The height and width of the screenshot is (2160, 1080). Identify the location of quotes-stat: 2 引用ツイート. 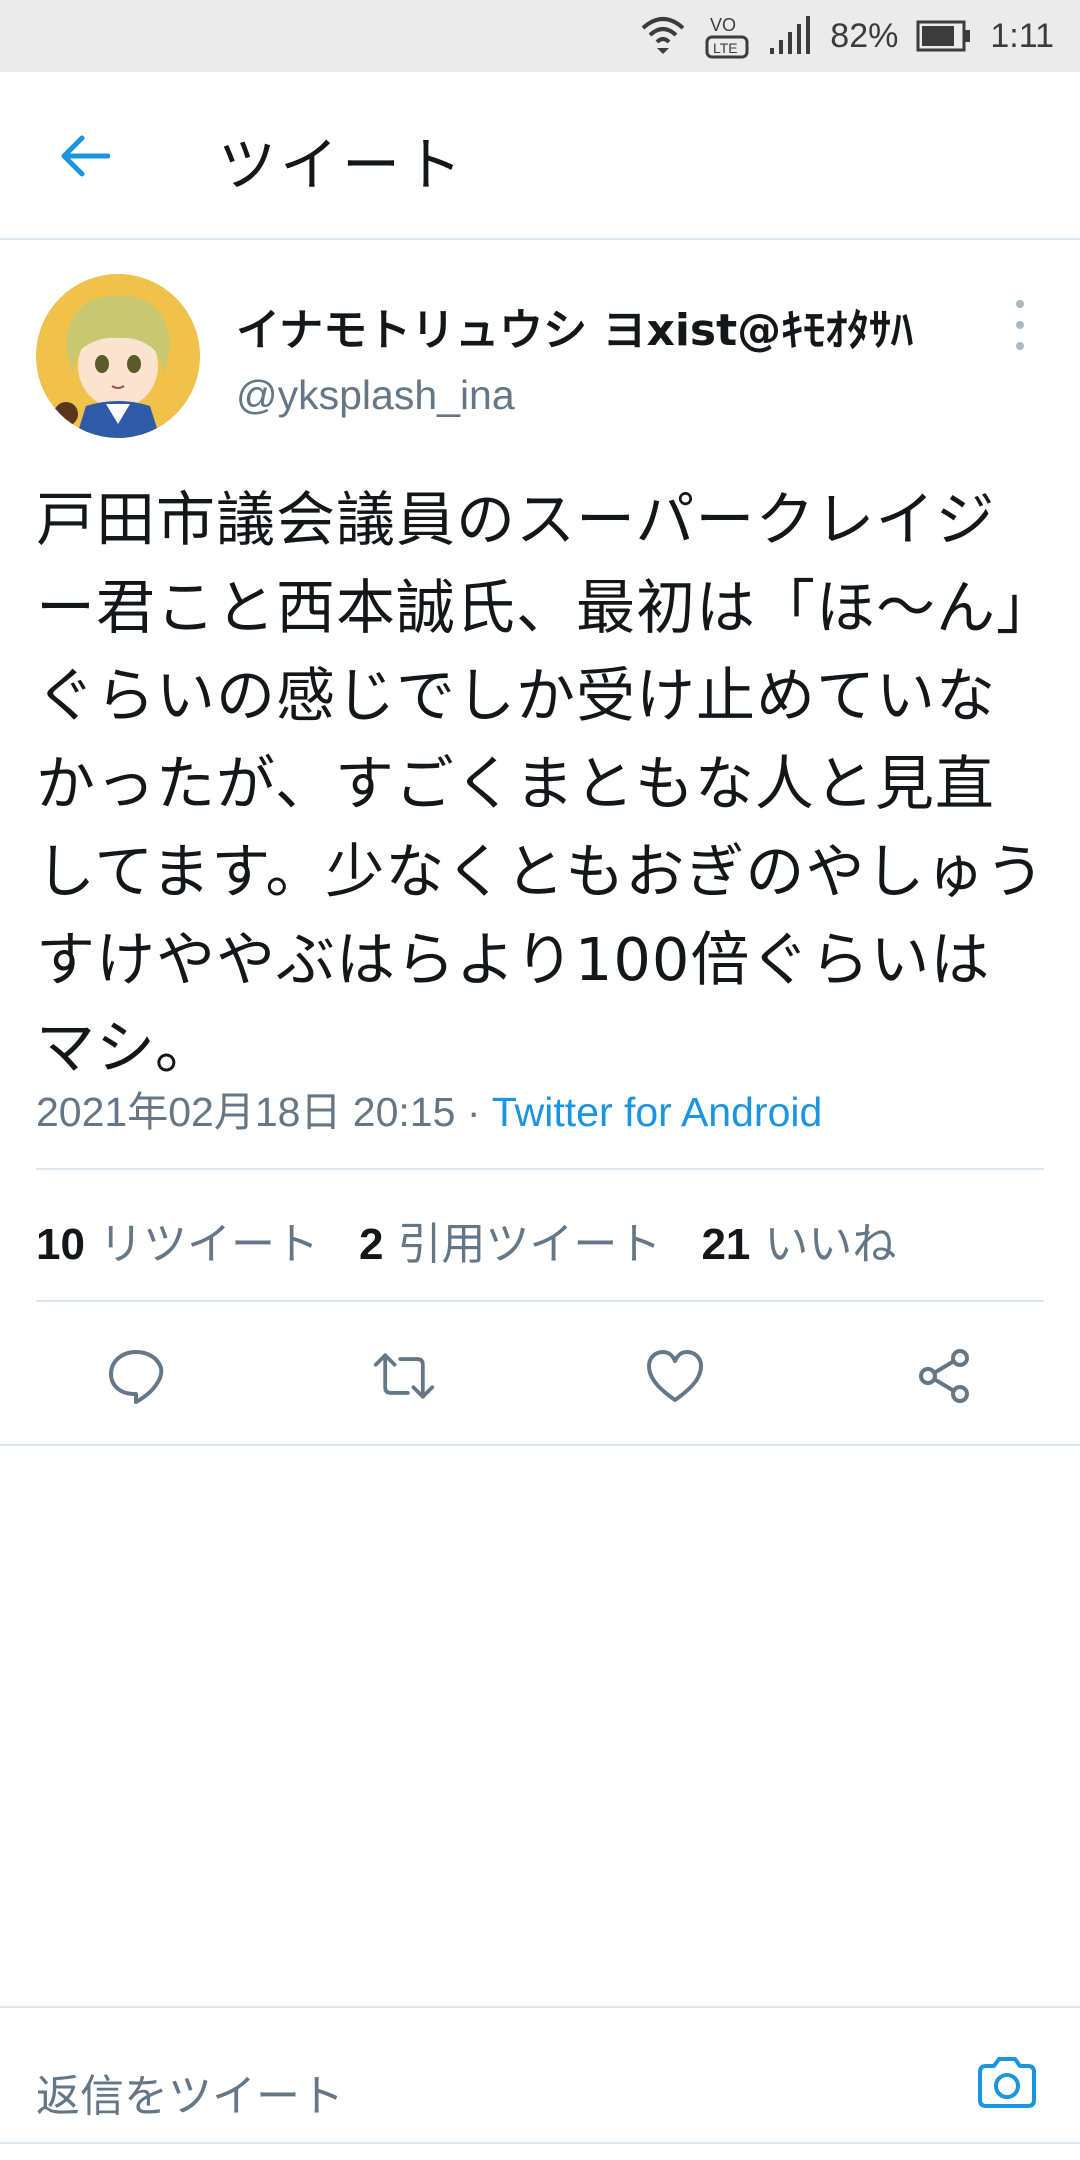
(510, 1240).